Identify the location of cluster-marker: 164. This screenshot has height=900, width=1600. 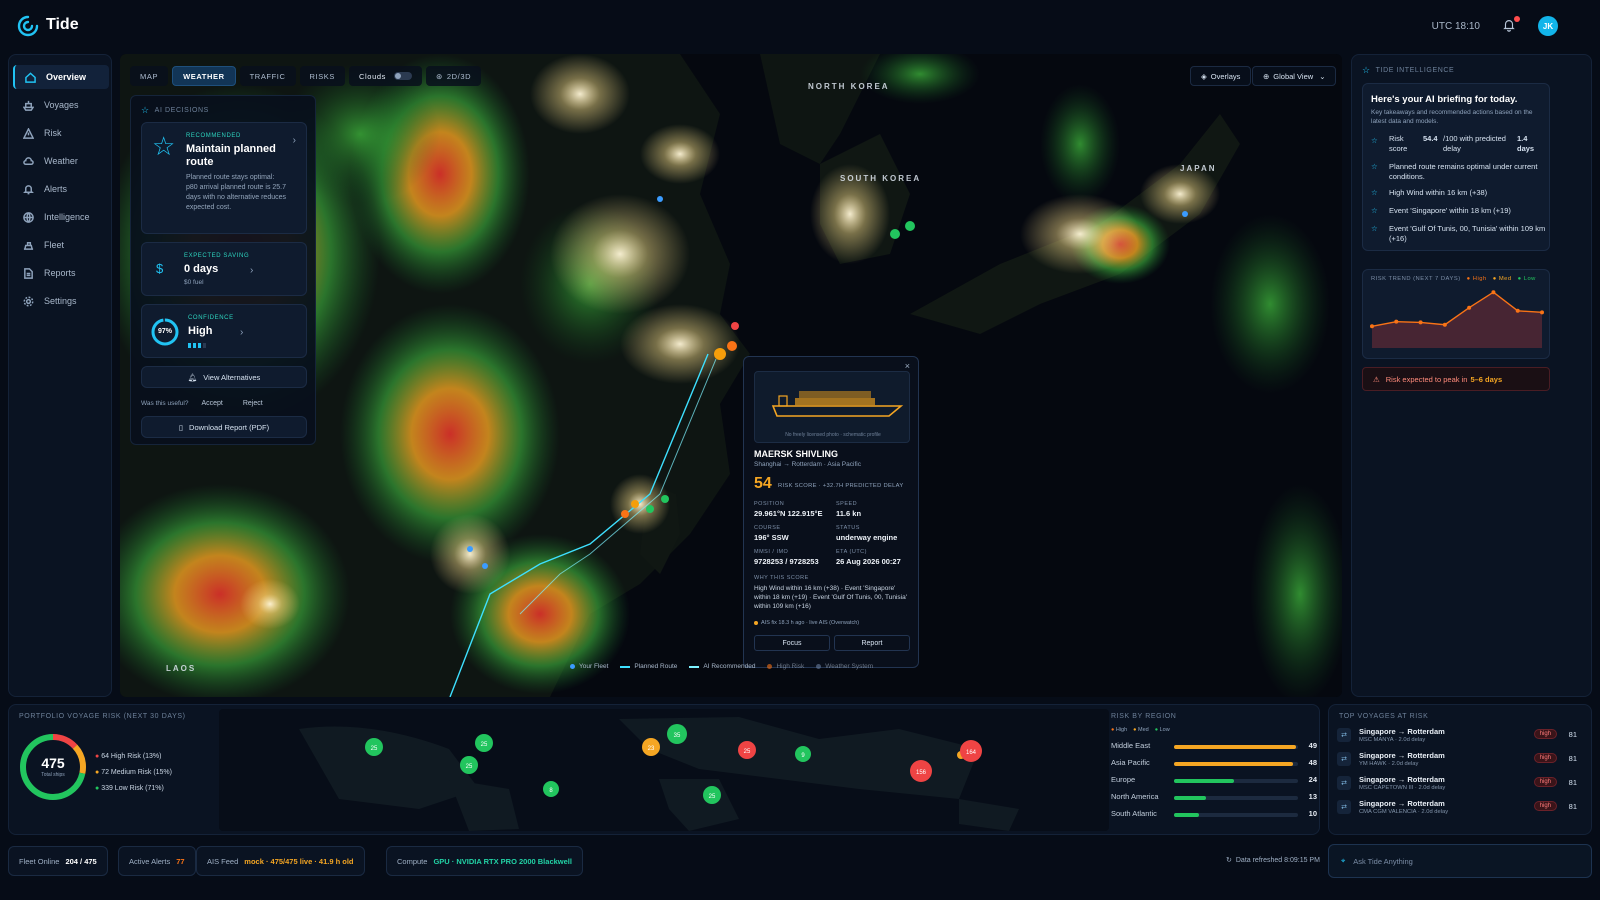
(969, 751).